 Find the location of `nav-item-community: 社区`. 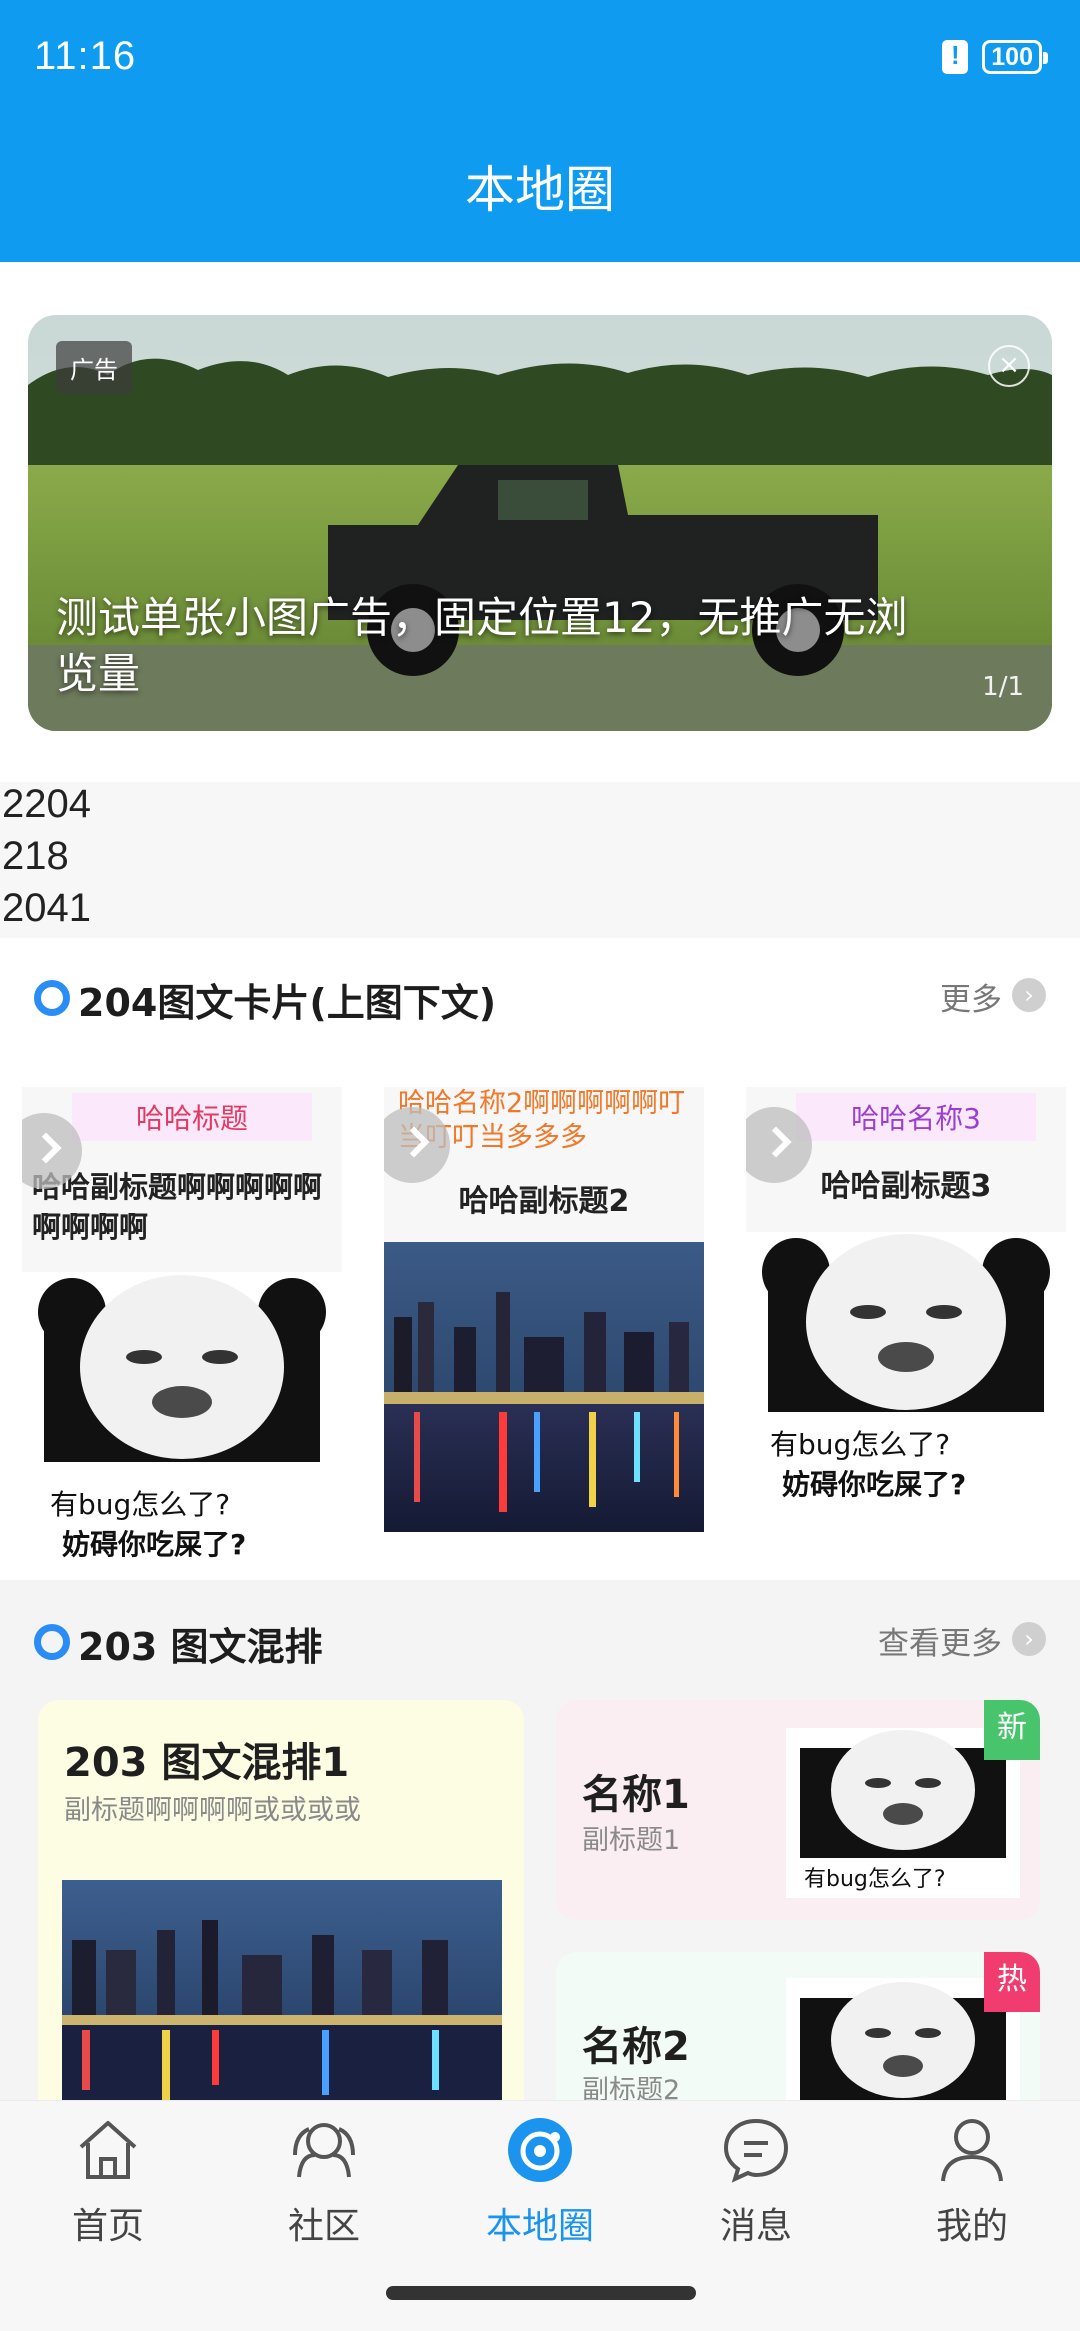

nav-item-community: 社区 is located at coordinates (324, 2195).